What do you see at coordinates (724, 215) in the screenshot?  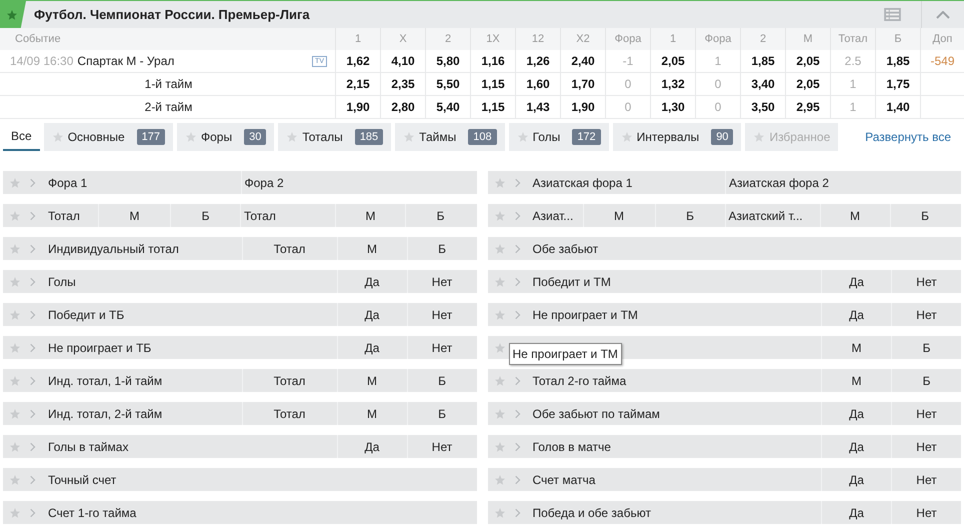 I see `market-row: Азиат... М Б Азиатский т... М Б` at bounding box center [724, 215].